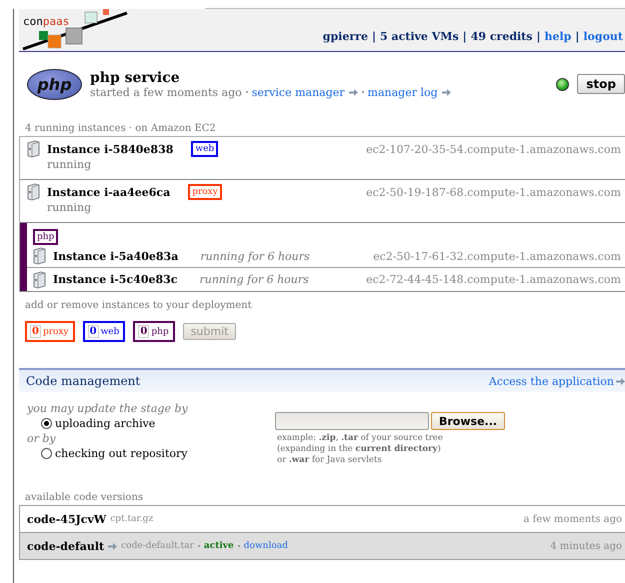 This screenshot has width=625, height=583. Describe the element at coordinates (105, 423) in the screenshot. I see `option-label: uploading archive` at that location.